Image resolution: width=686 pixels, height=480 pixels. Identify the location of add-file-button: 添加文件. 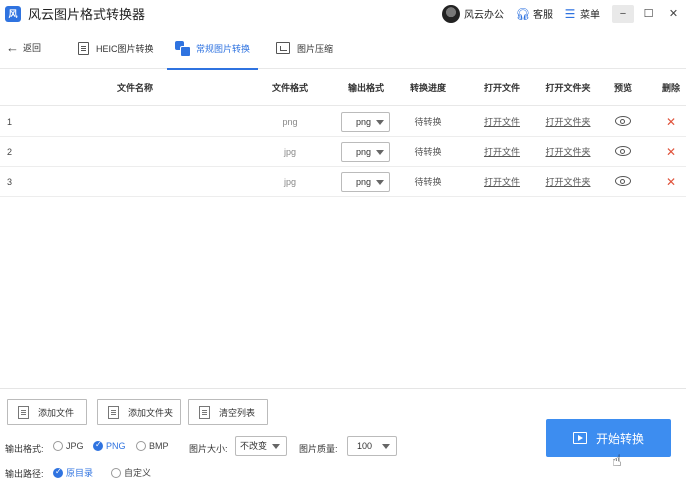
(47, 412).